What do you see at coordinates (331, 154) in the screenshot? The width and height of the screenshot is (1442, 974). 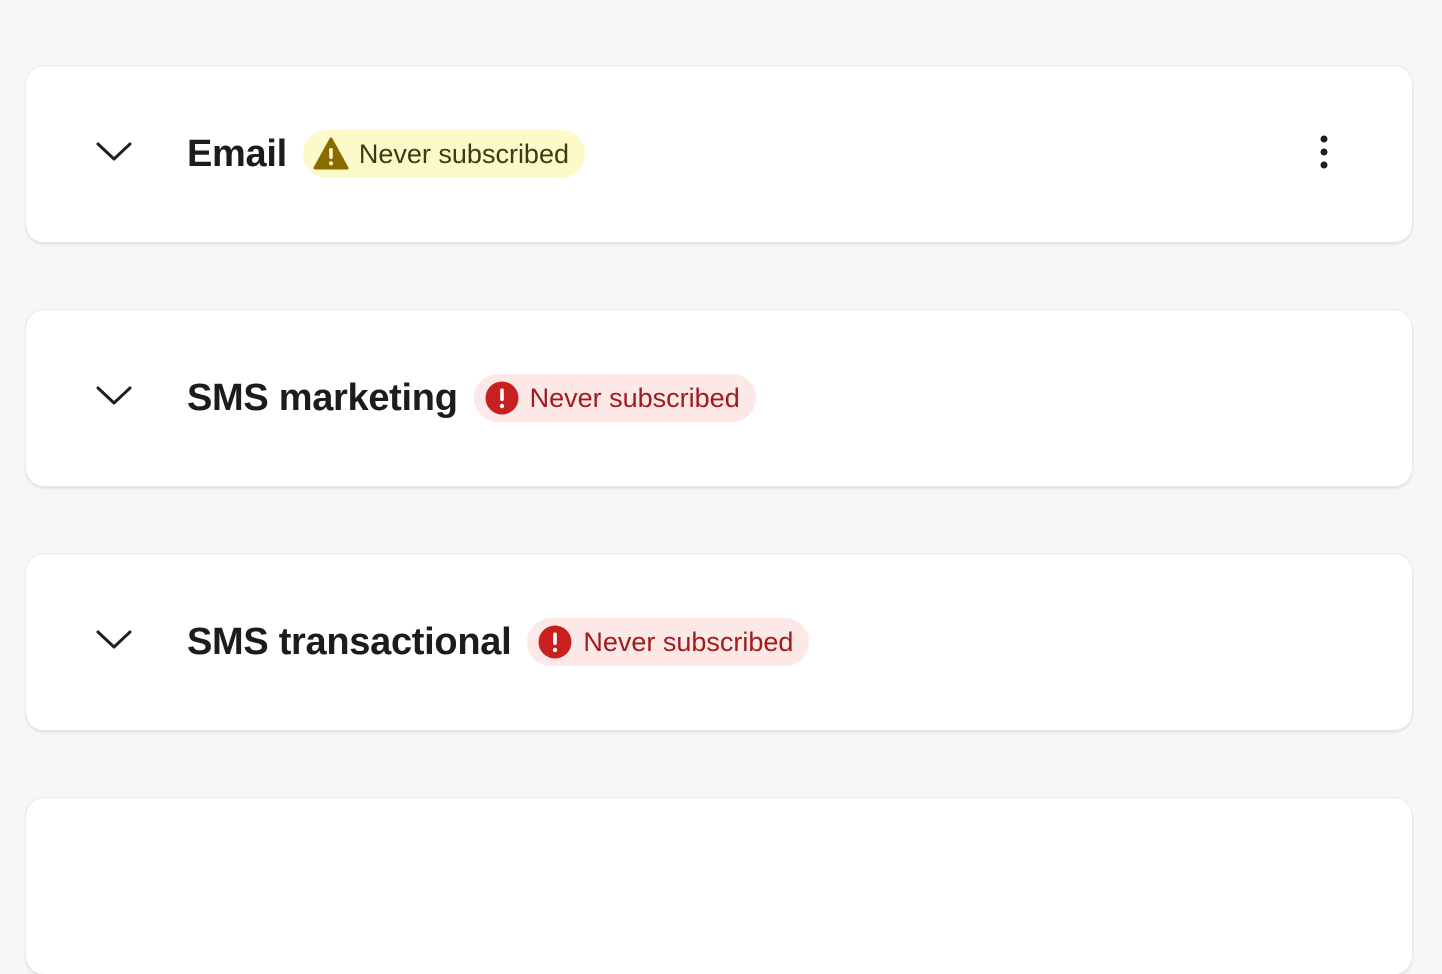 I see `warning-triangle-icon` at bounding box center [331, 154].